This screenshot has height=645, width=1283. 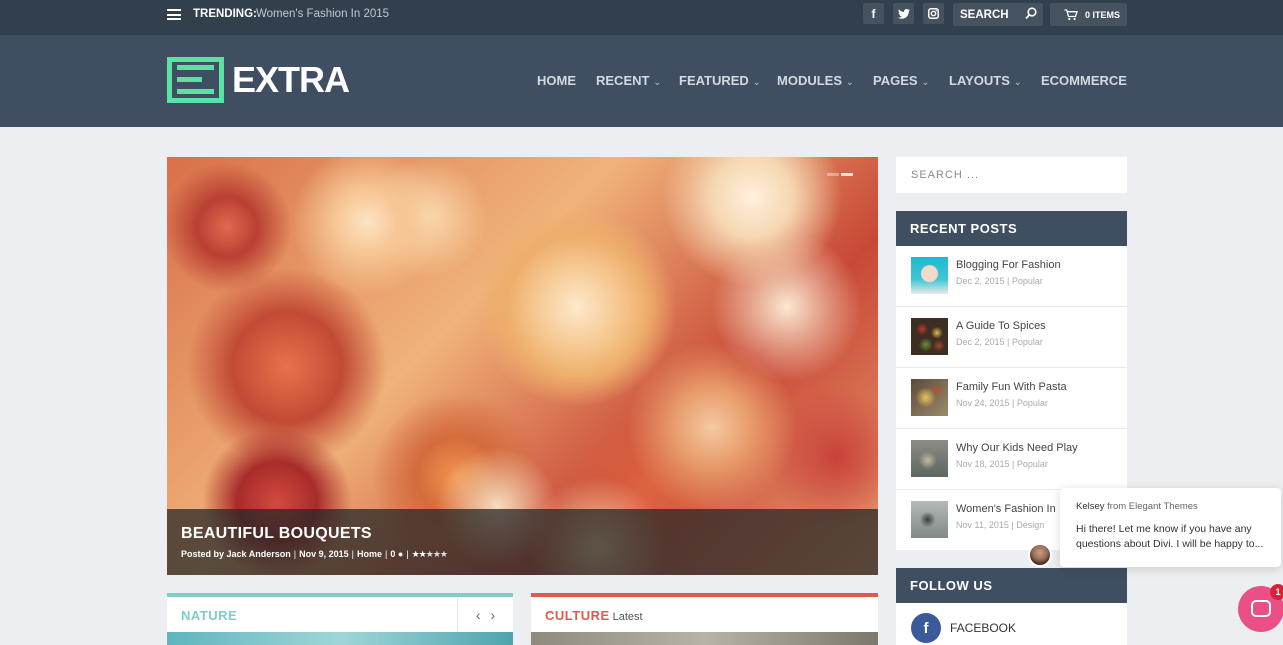 What do you see at coordinates (1008, 265) in the screenshot?
I see `post-title: Blogging For Fashion` at bounding box center [1008, 265].